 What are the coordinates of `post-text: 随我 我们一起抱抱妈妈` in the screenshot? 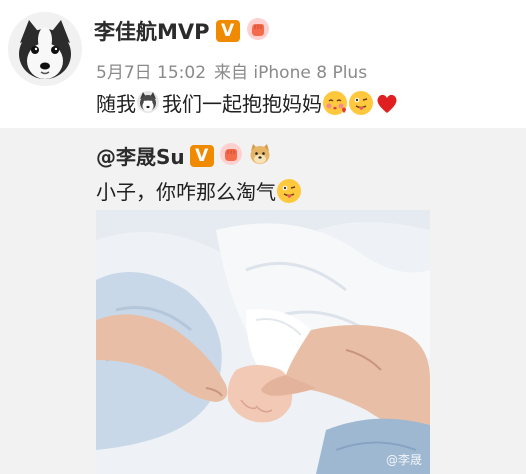 It's located at (248, 102).